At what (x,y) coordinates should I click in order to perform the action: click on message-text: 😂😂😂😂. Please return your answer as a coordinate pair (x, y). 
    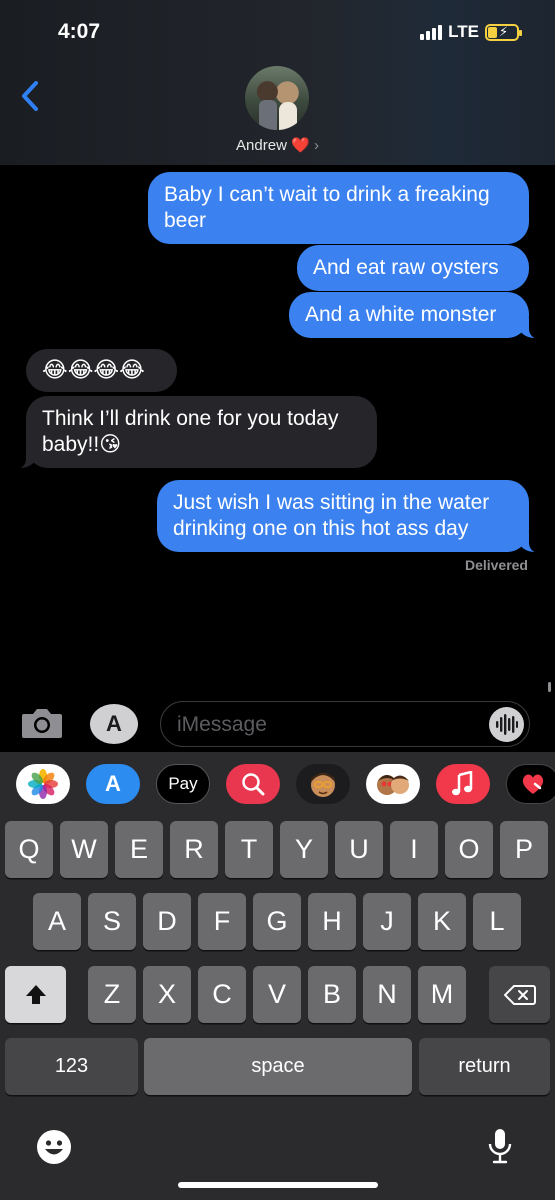
    Looking at the image, I should click on (93, 369).